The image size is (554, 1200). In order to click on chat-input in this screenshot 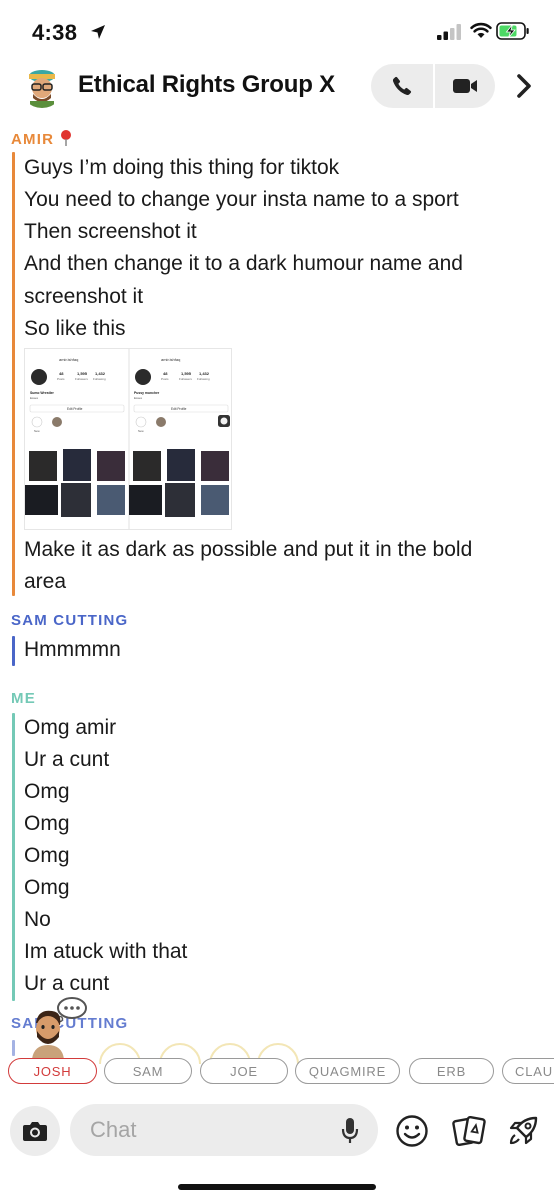, I will do `click(224, 1130)`.